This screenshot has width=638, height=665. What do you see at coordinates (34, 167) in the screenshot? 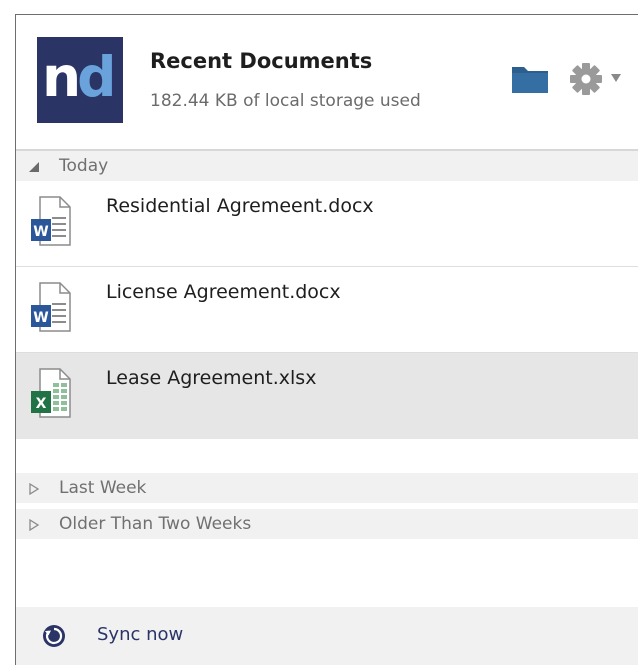
I see `expanded-triangle-icon` at bounding box center [34, 167].